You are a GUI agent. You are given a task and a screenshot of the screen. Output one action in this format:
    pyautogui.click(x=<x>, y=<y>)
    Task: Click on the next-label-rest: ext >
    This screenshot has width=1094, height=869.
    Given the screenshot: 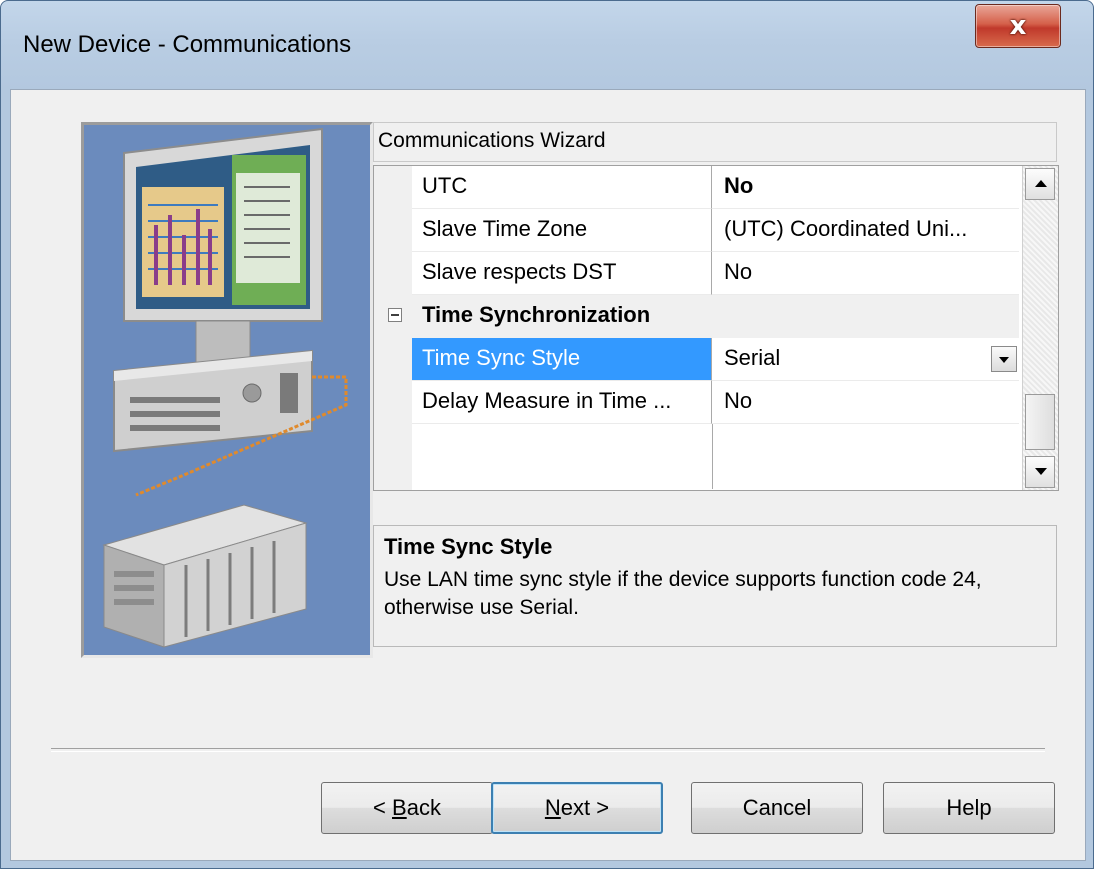 What is the action you would take?
    pyautogui.click(x=585, y=807)
    